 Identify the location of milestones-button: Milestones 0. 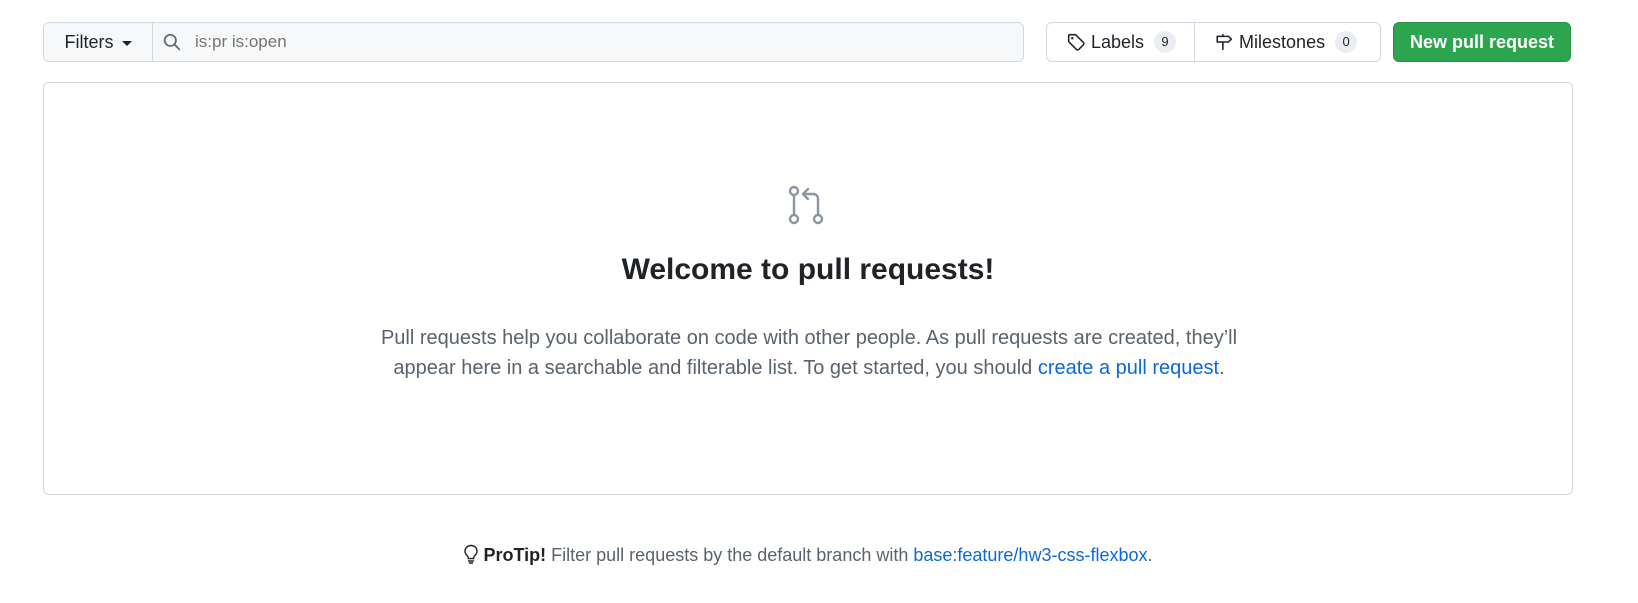
(1284, 42).